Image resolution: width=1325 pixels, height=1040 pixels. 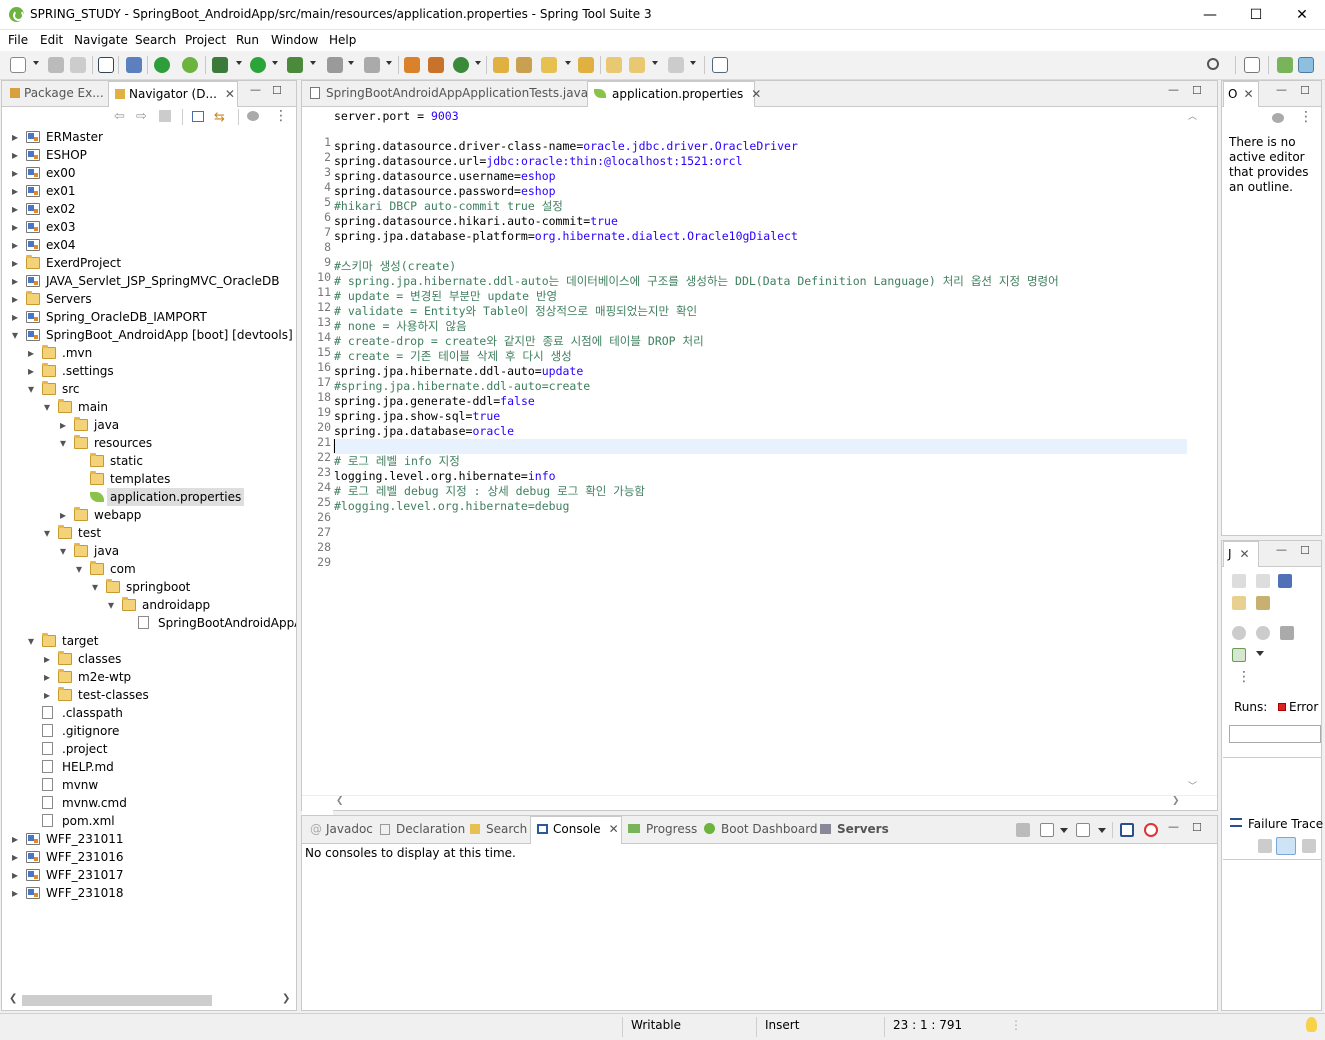 I want to click on show-skipped-icon, so click(x=1263, y=603).